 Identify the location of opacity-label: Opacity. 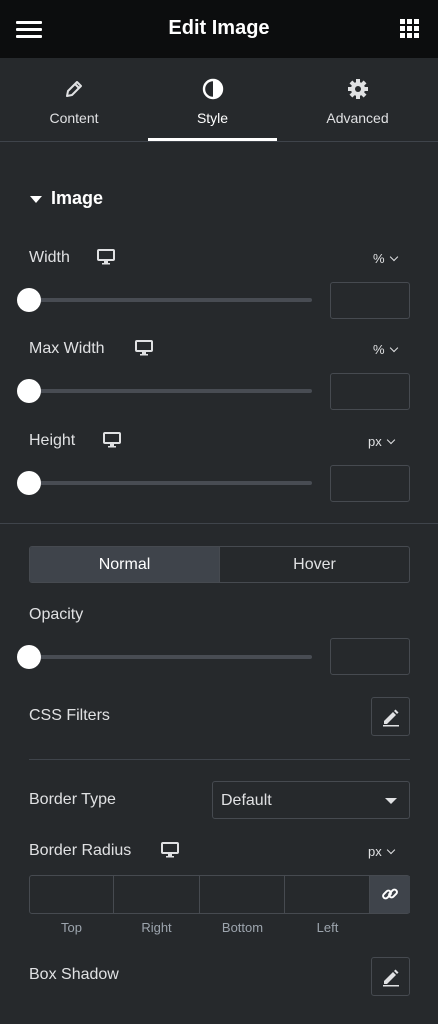
(56, 614).